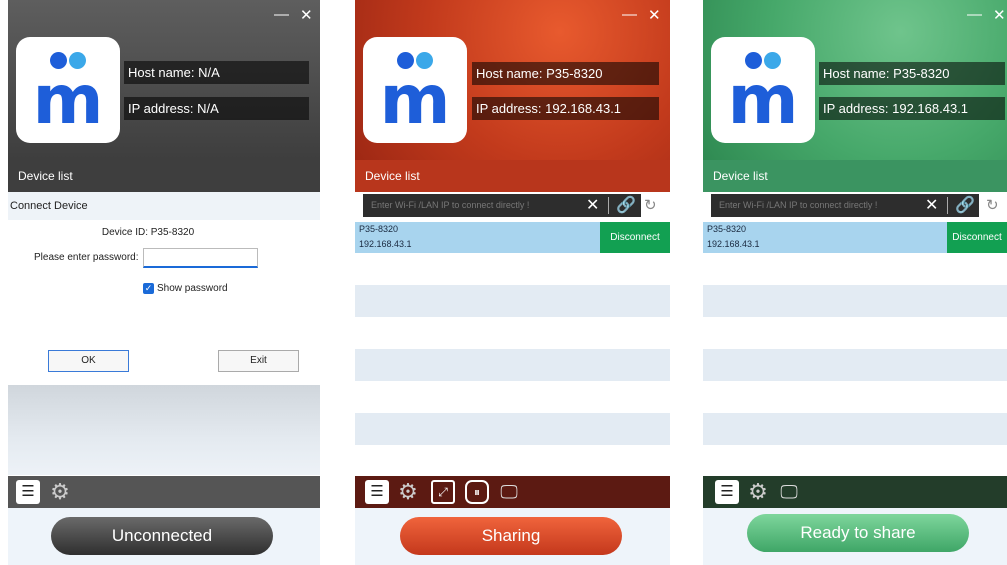 The width and height of the screenshot is (1007, 565). What do you see at coordinates (86, 257) in the screenshot?
I see `password-label: Please enter password:` at bounding box center [86, 257].